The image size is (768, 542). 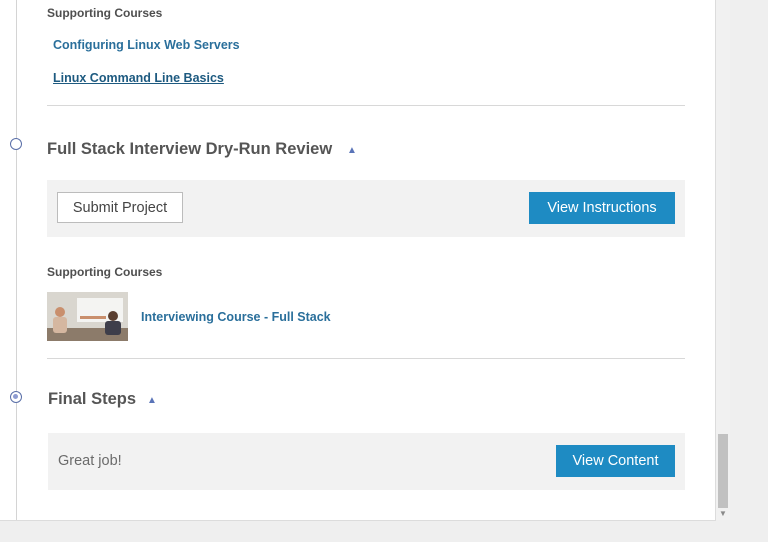 I want to click on course-thumbnail, so click(x=87, y=316).